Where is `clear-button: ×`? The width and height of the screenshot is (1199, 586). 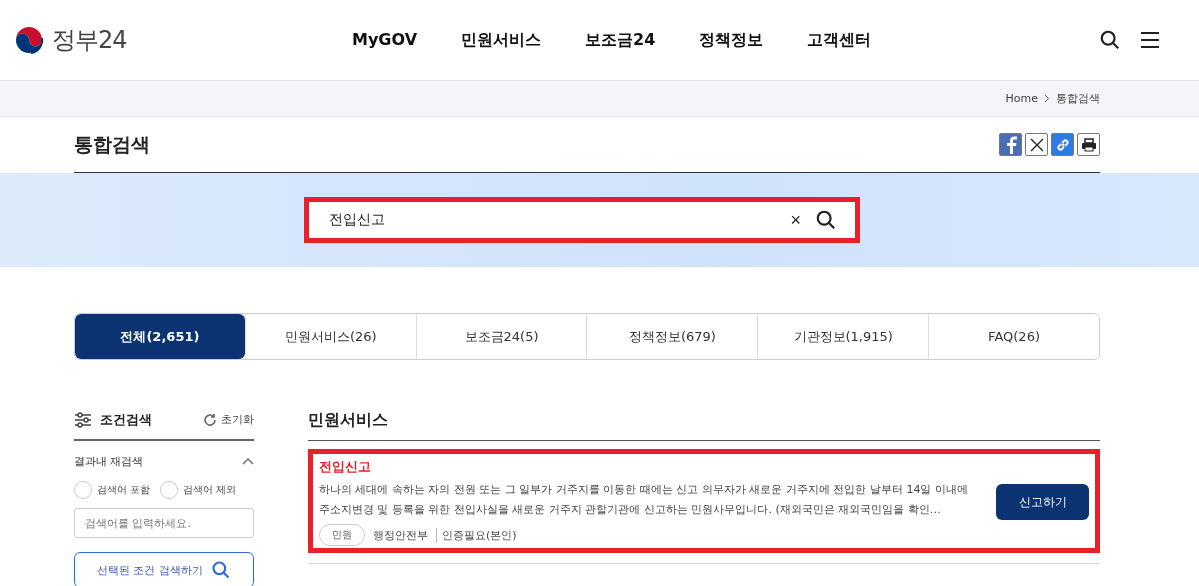 clear-button: × is located at coordinates (795, 220).